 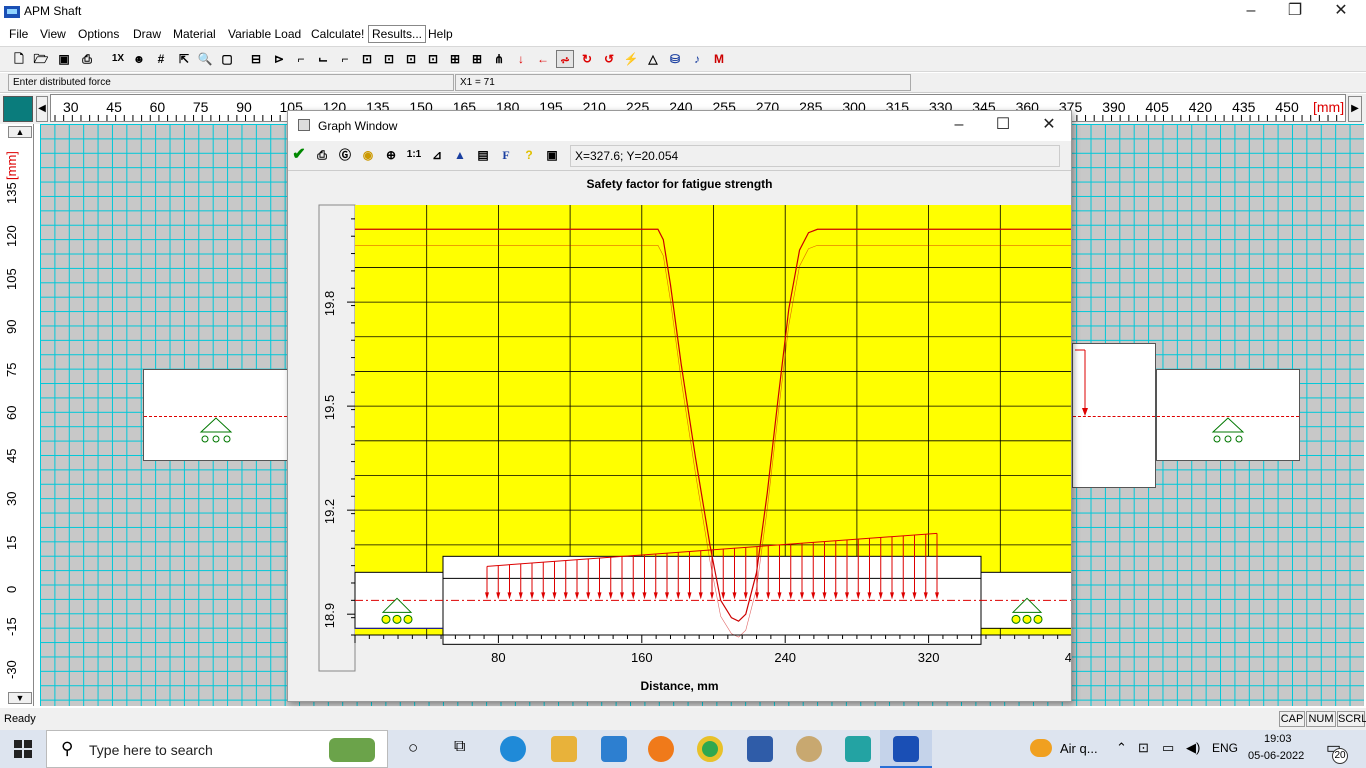 What do you see at coordinates (1355, 109) in the screenshot?
I see `scroll-right-button: ▶` at bounding box center [1355, 109].